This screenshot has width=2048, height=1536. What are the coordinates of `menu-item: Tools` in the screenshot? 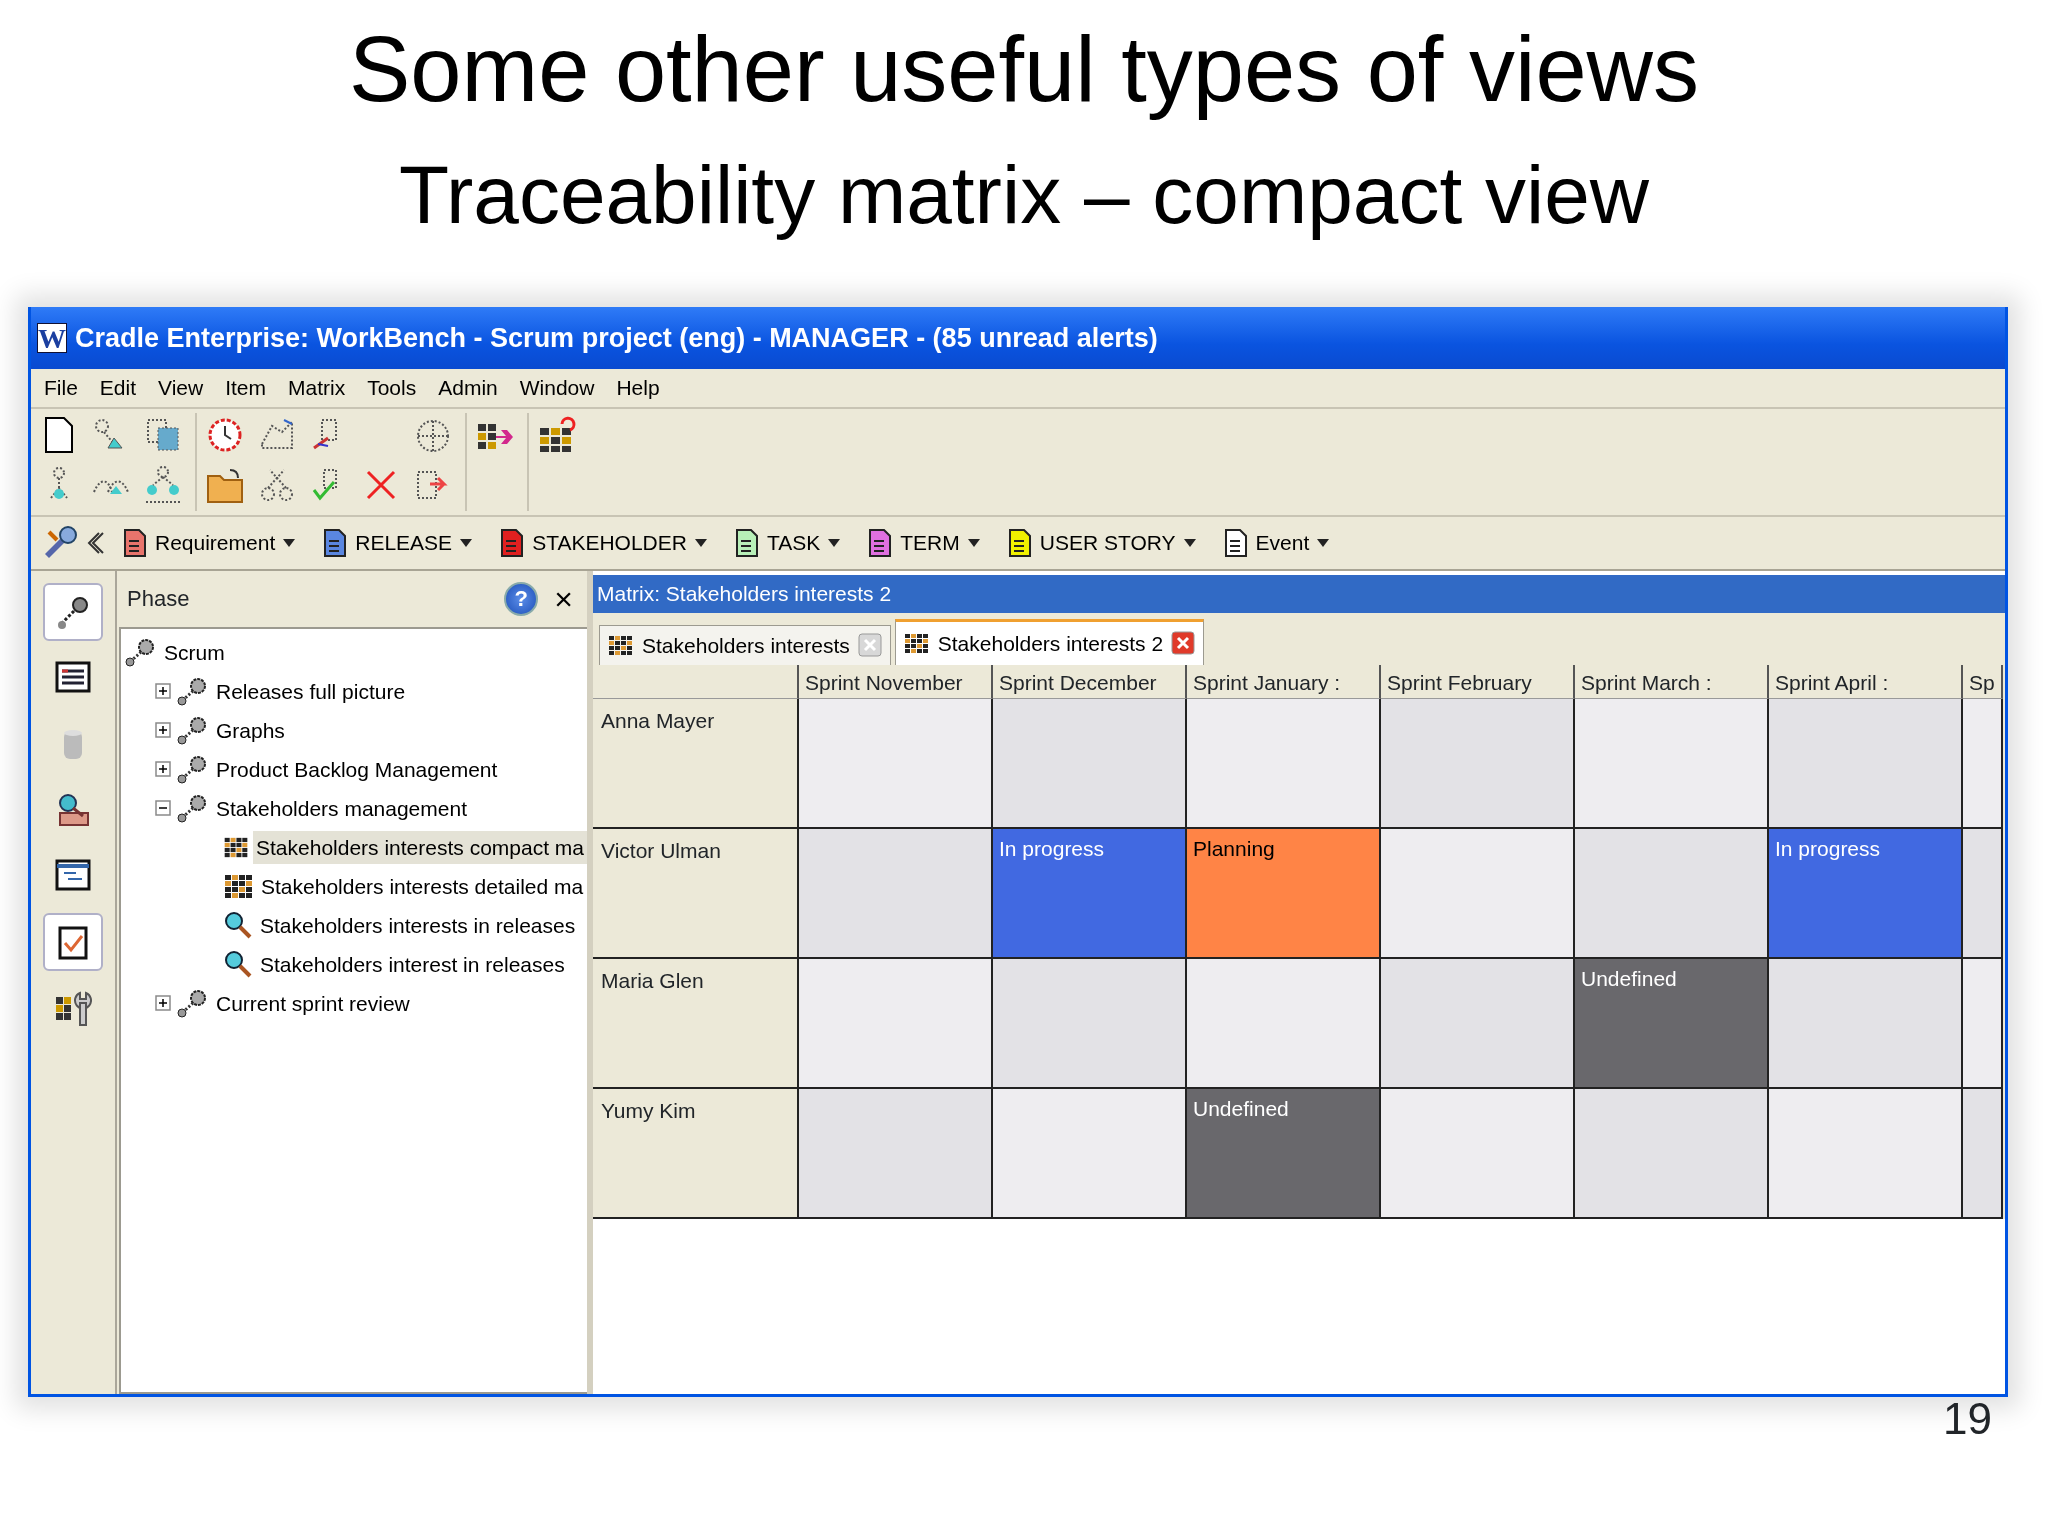 It's located at (392, 388).